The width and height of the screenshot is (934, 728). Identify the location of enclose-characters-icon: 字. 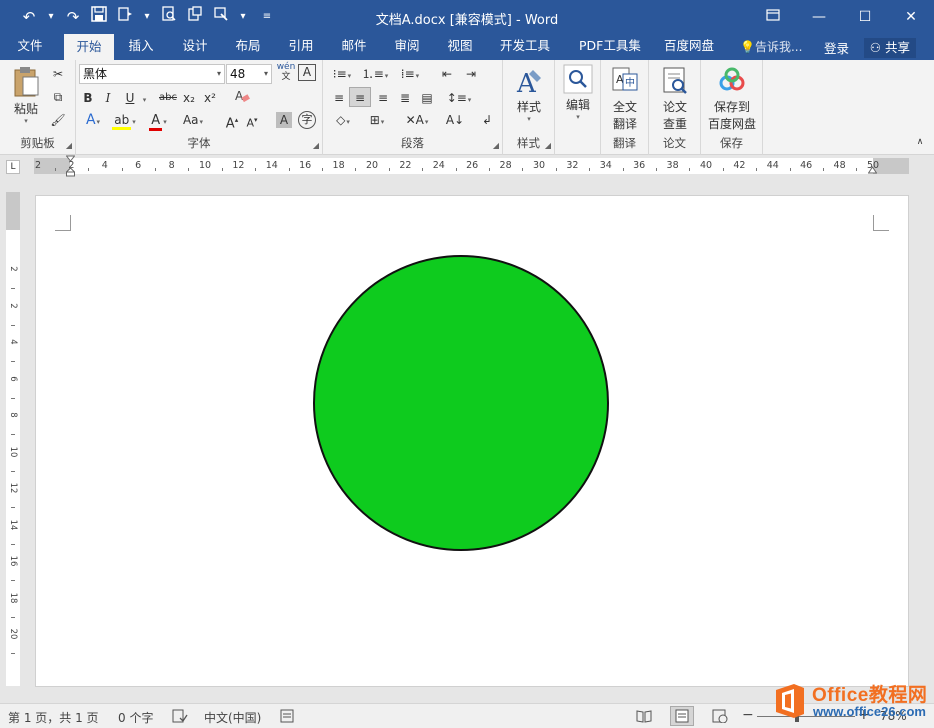
(307, 120).